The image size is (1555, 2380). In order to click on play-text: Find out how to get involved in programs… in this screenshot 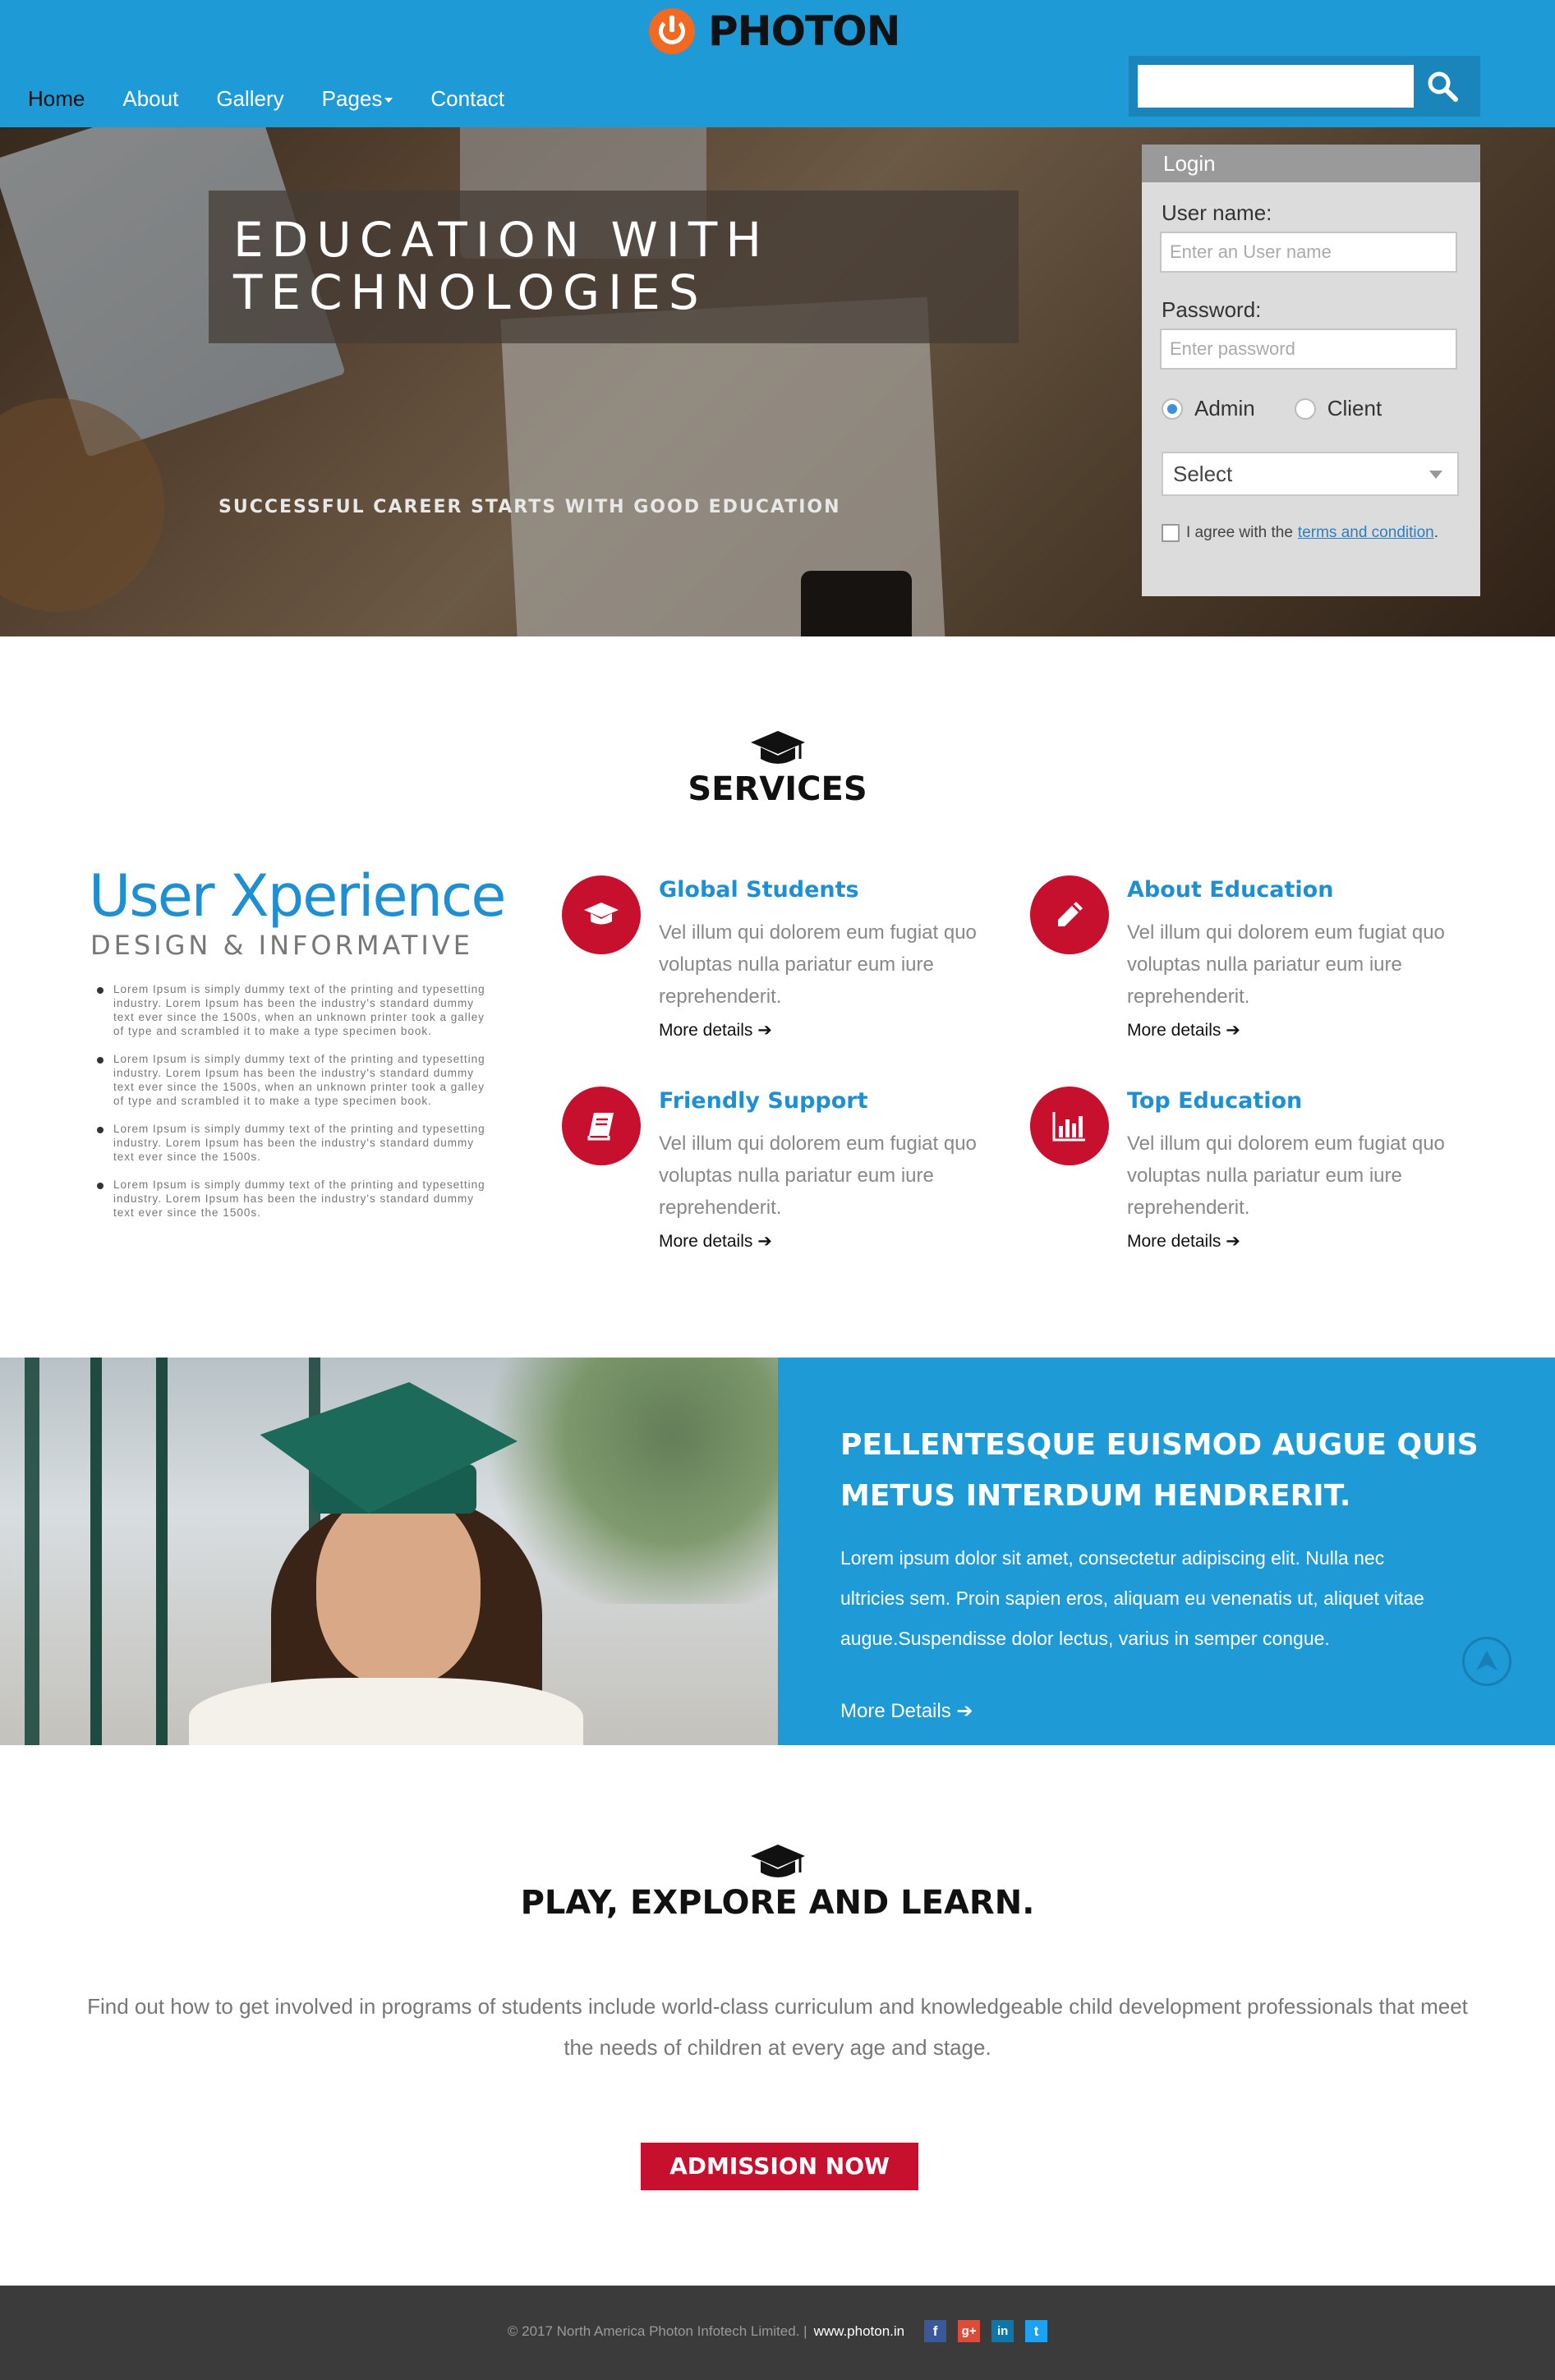, I will do `click(777, 2027)`.